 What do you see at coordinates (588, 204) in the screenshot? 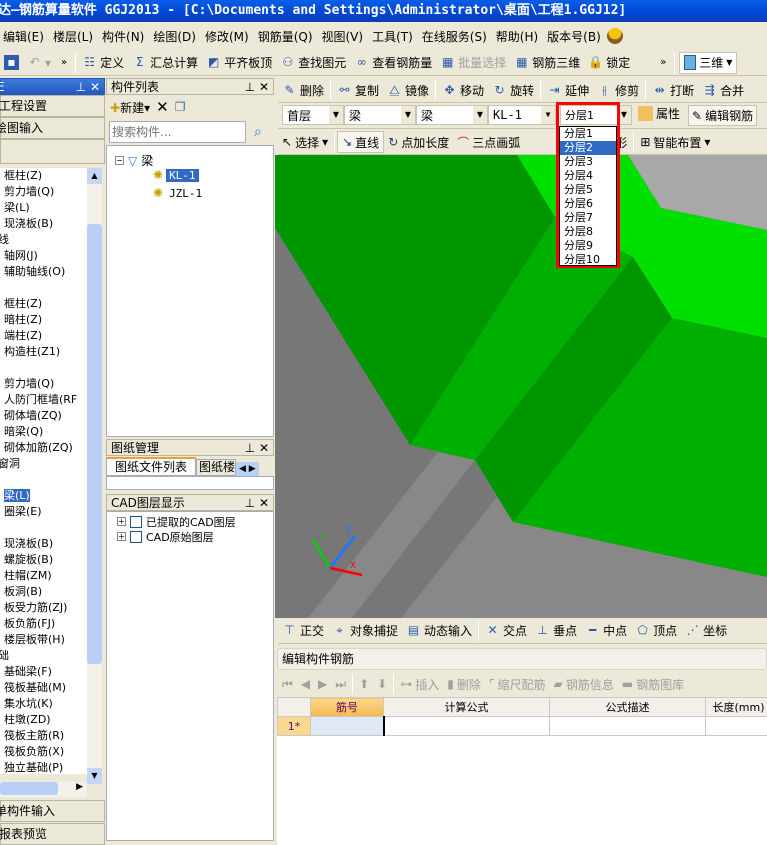
I see `layer-option: 分层6` at bounding box center [588, 204].